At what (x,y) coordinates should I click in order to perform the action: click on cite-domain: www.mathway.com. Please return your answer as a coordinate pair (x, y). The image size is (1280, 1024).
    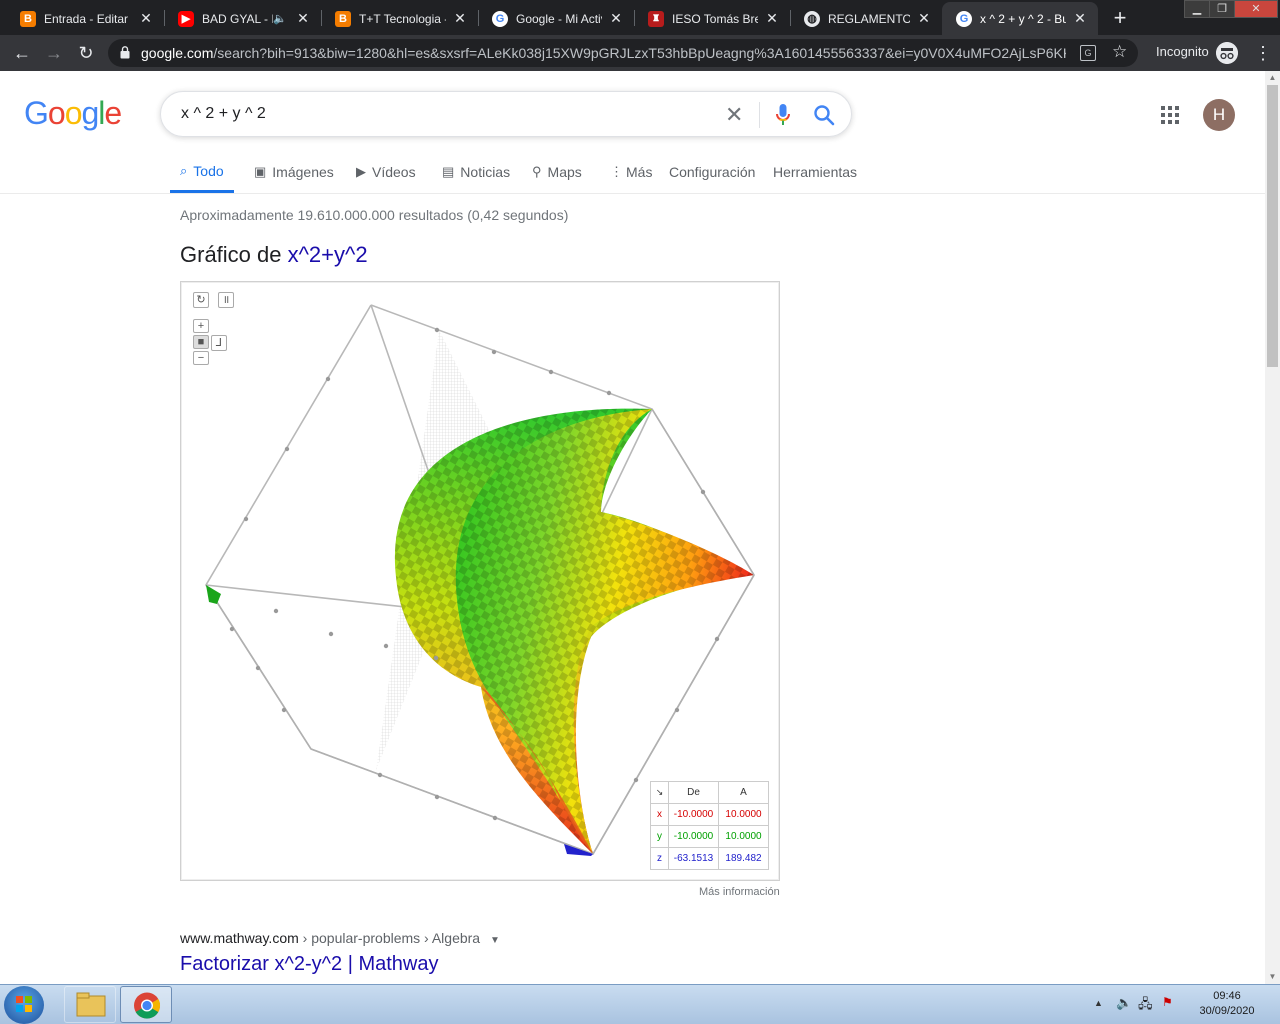
    Looking at the image, I should click on (239, 938).